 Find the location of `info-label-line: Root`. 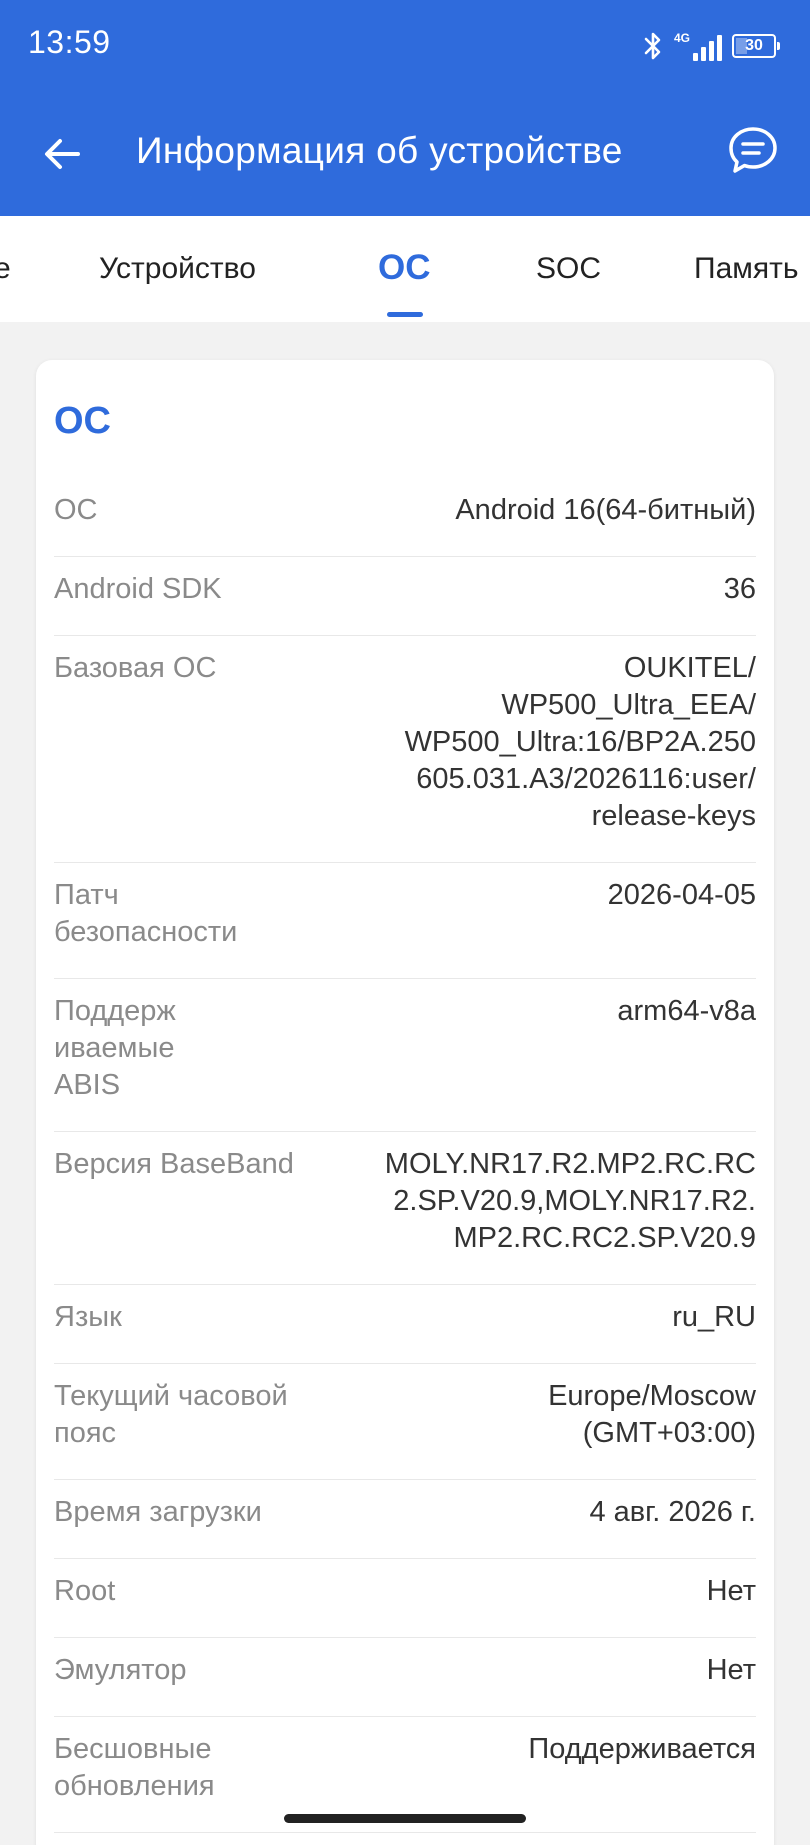

info-label-line: Root is located at coordinates (85, 1591).